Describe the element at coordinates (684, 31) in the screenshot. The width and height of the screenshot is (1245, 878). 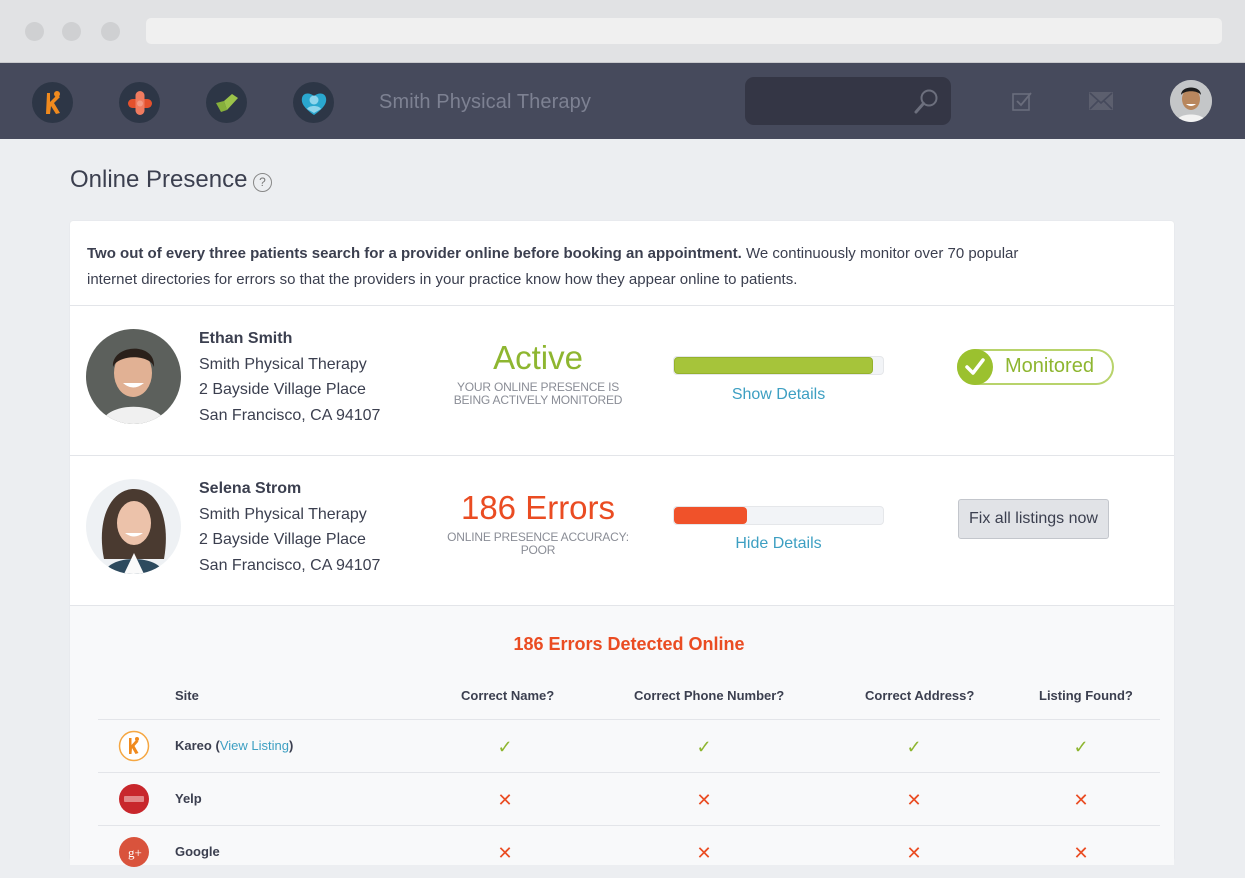
I see `address-bar` at that location.